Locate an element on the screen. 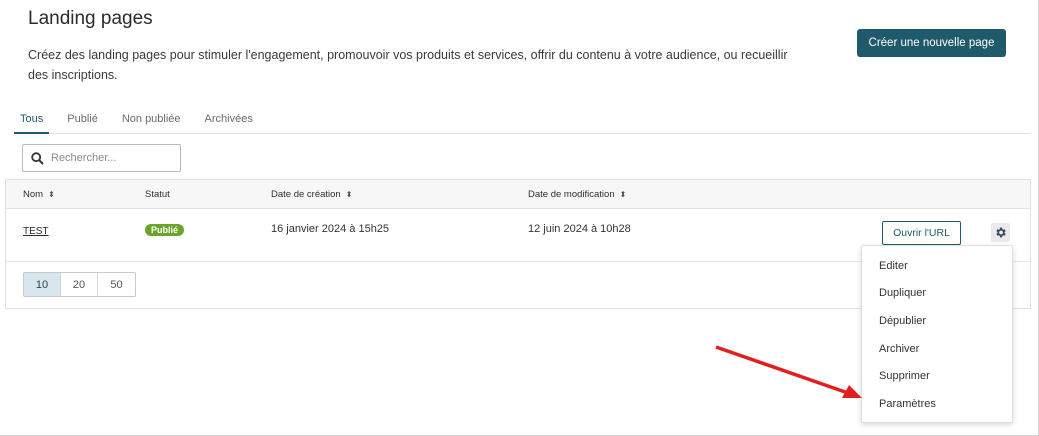 The height and width of the screenshot is (436, 1039). page-size-50: 50 is located at coordinates (116, 284).